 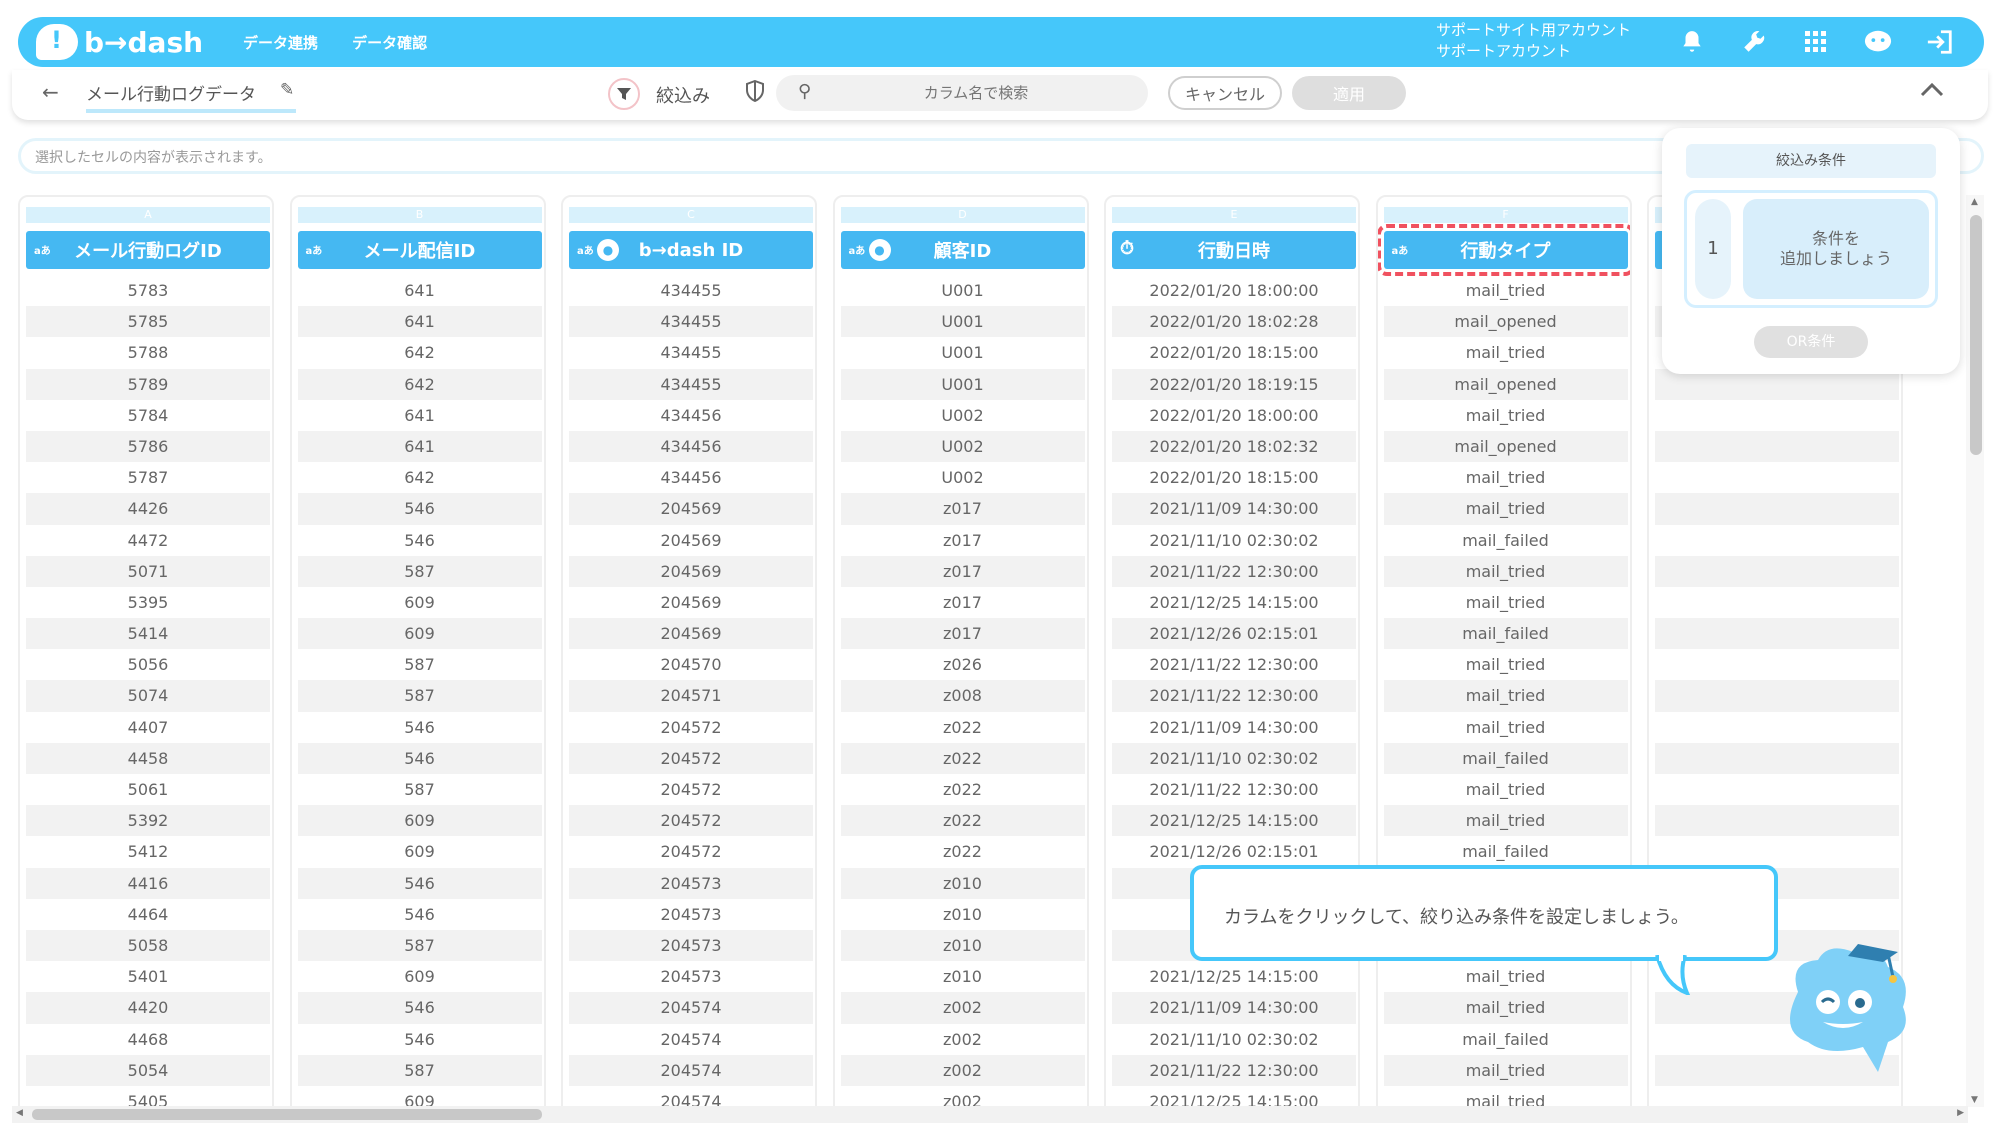 I want to click on table-cell: 2021/11/09 14:30:00, so click(x=1234, y=1008).